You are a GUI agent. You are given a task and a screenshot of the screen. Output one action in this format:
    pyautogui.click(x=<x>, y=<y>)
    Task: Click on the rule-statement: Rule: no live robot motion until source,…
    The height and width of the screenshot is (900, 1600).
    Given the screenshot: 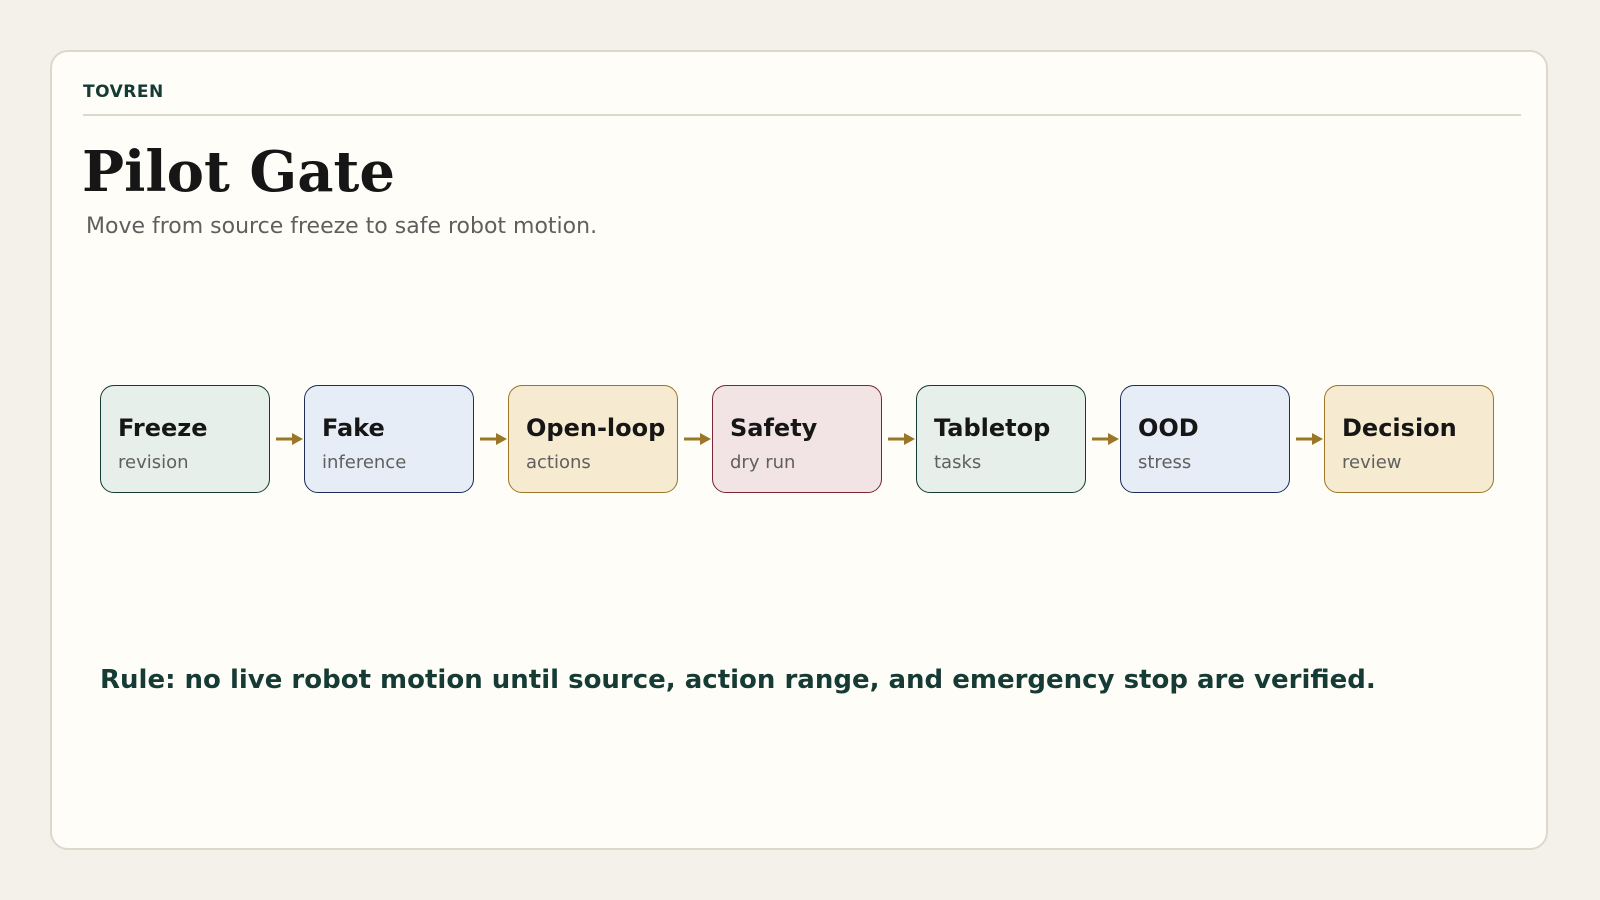 What is the action you would take?
    pyautogui.click(x=738, y=680)
    